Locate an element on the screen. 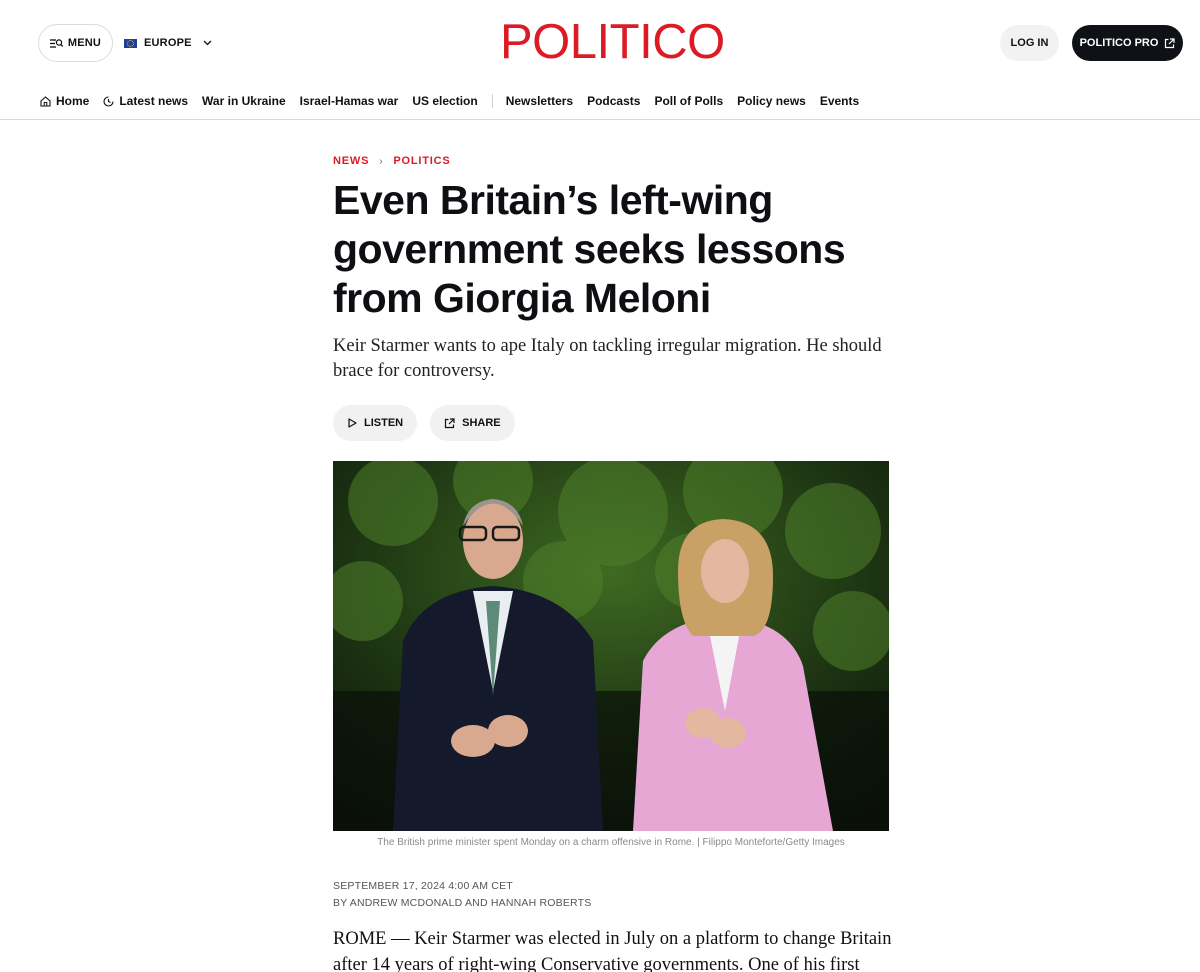 This screenshot has width=1200, height=972. menu-label: MENU is located at coordinates (84, 43).